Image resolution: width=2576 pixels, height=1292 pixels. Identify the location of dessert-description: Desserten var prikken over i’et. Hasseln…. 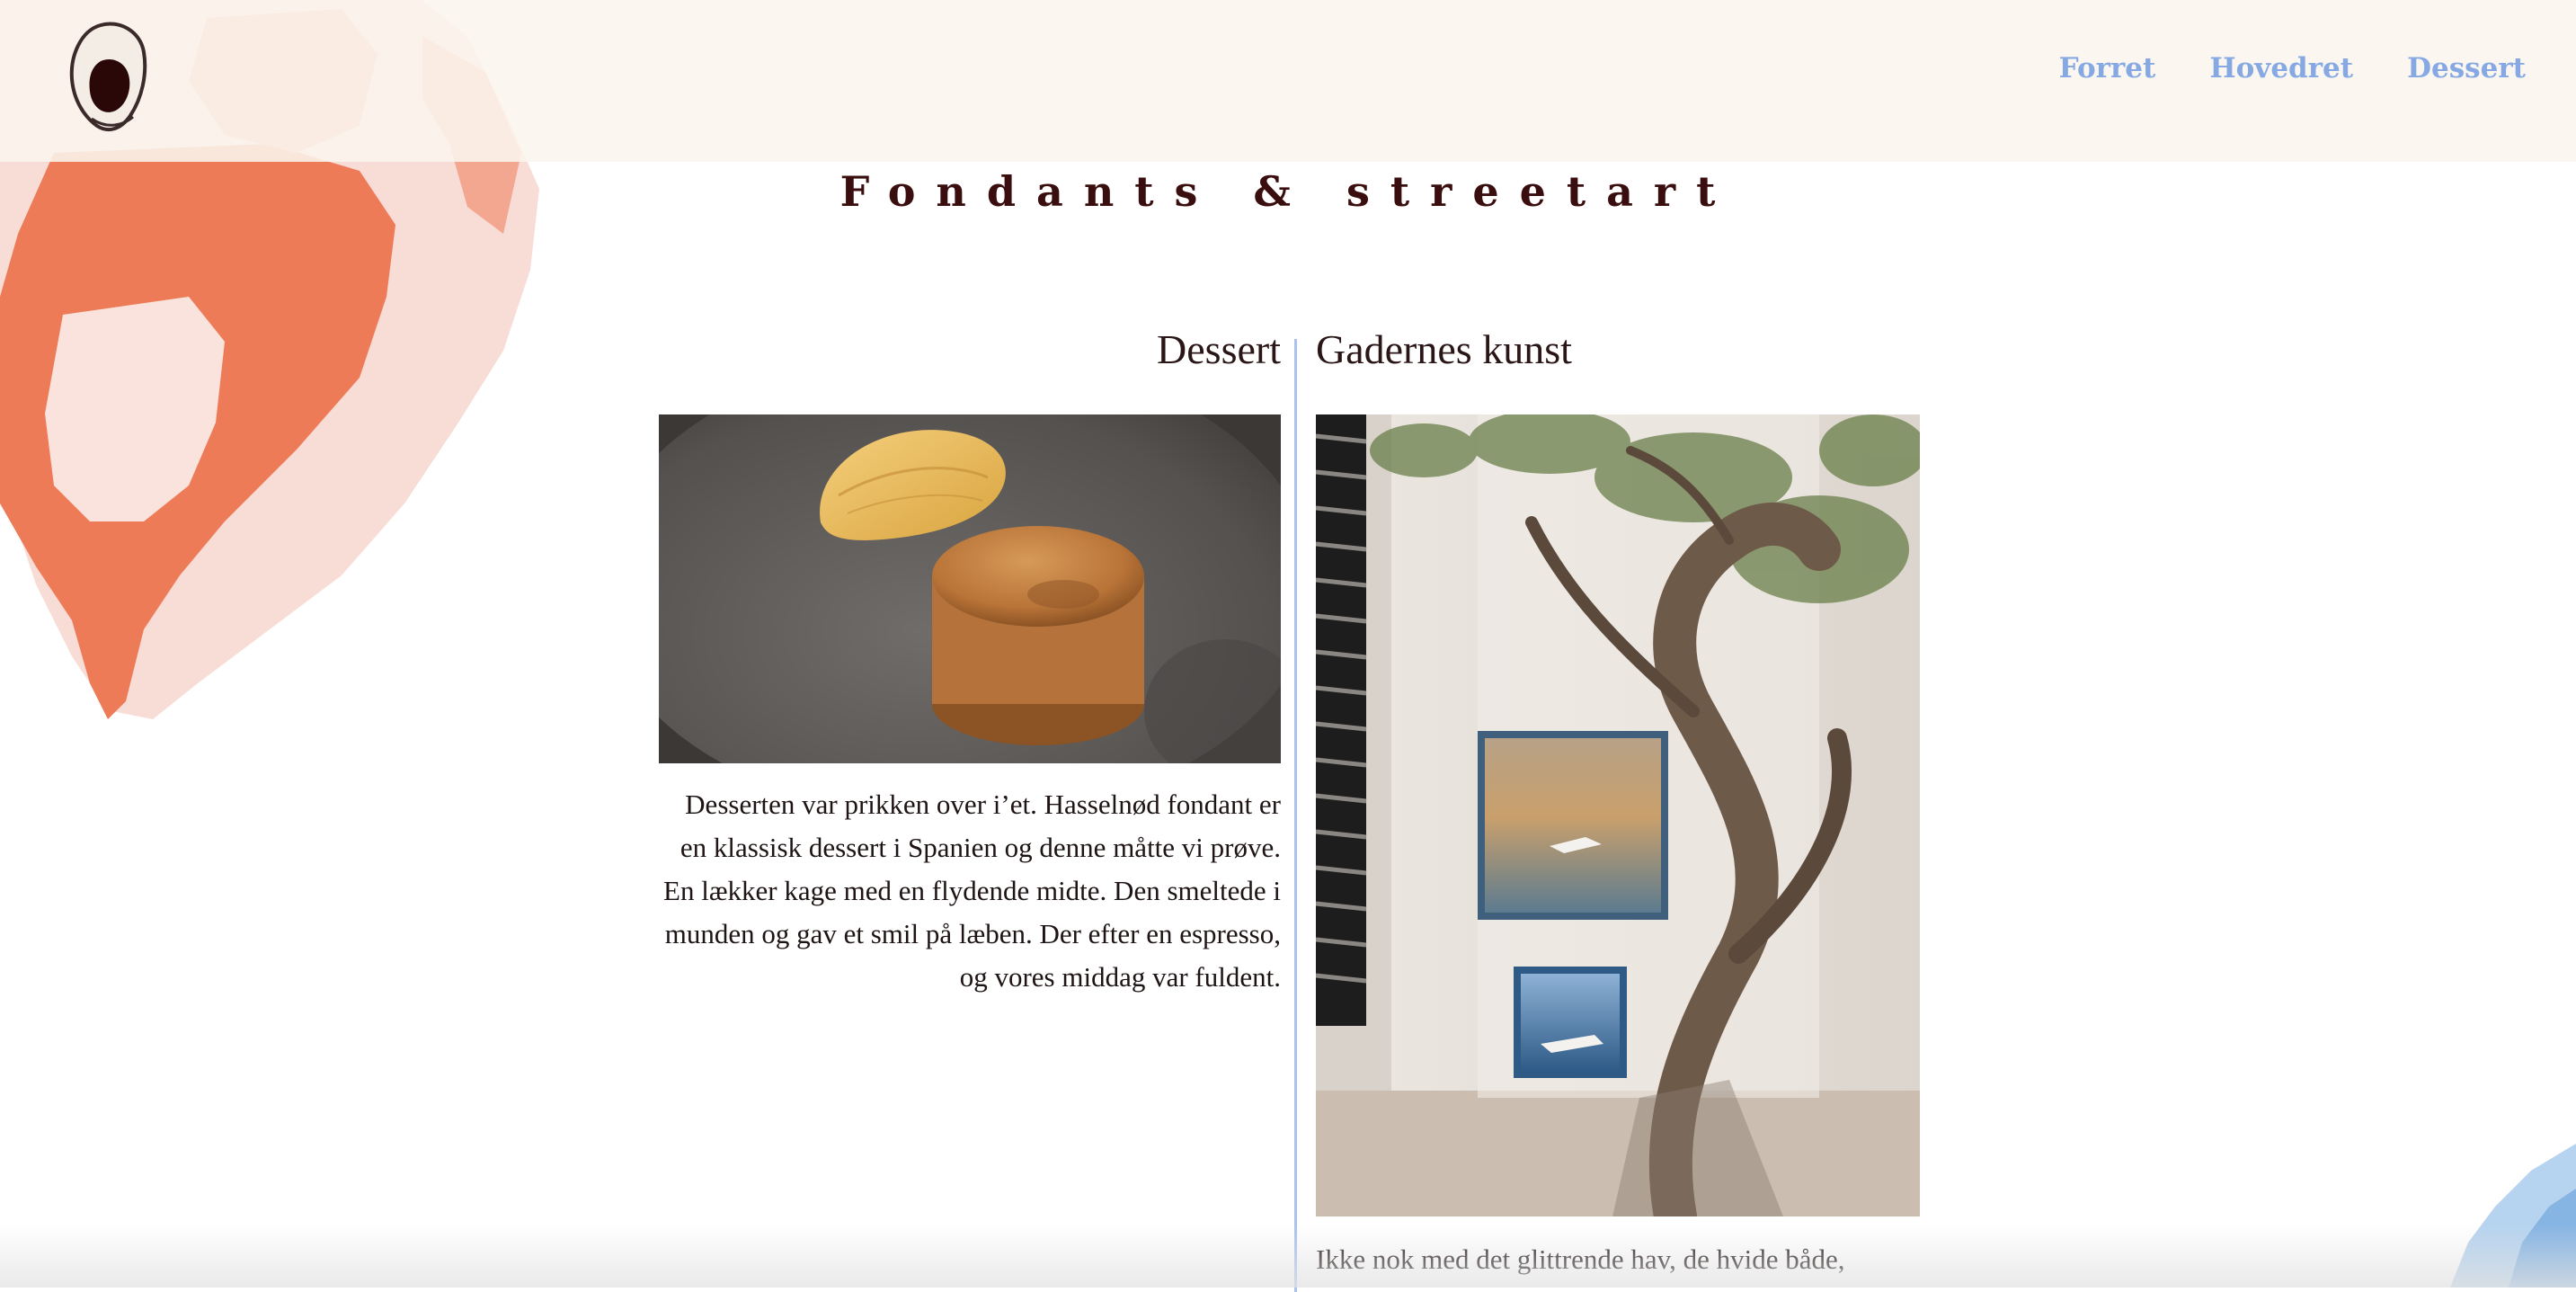
(972, 891).